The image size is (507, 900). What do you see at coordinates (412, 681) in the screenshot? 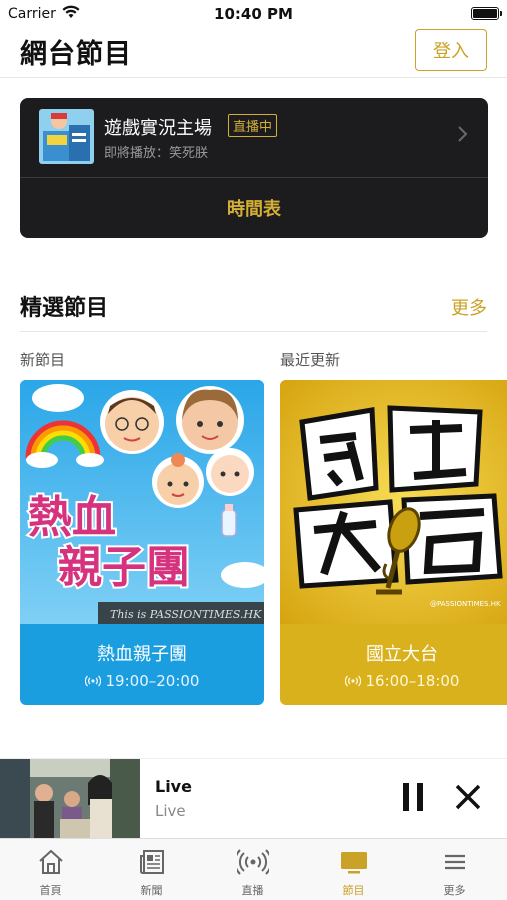
I see `program-time-text: 16:00–18:00` at bounding box center [412, 681].